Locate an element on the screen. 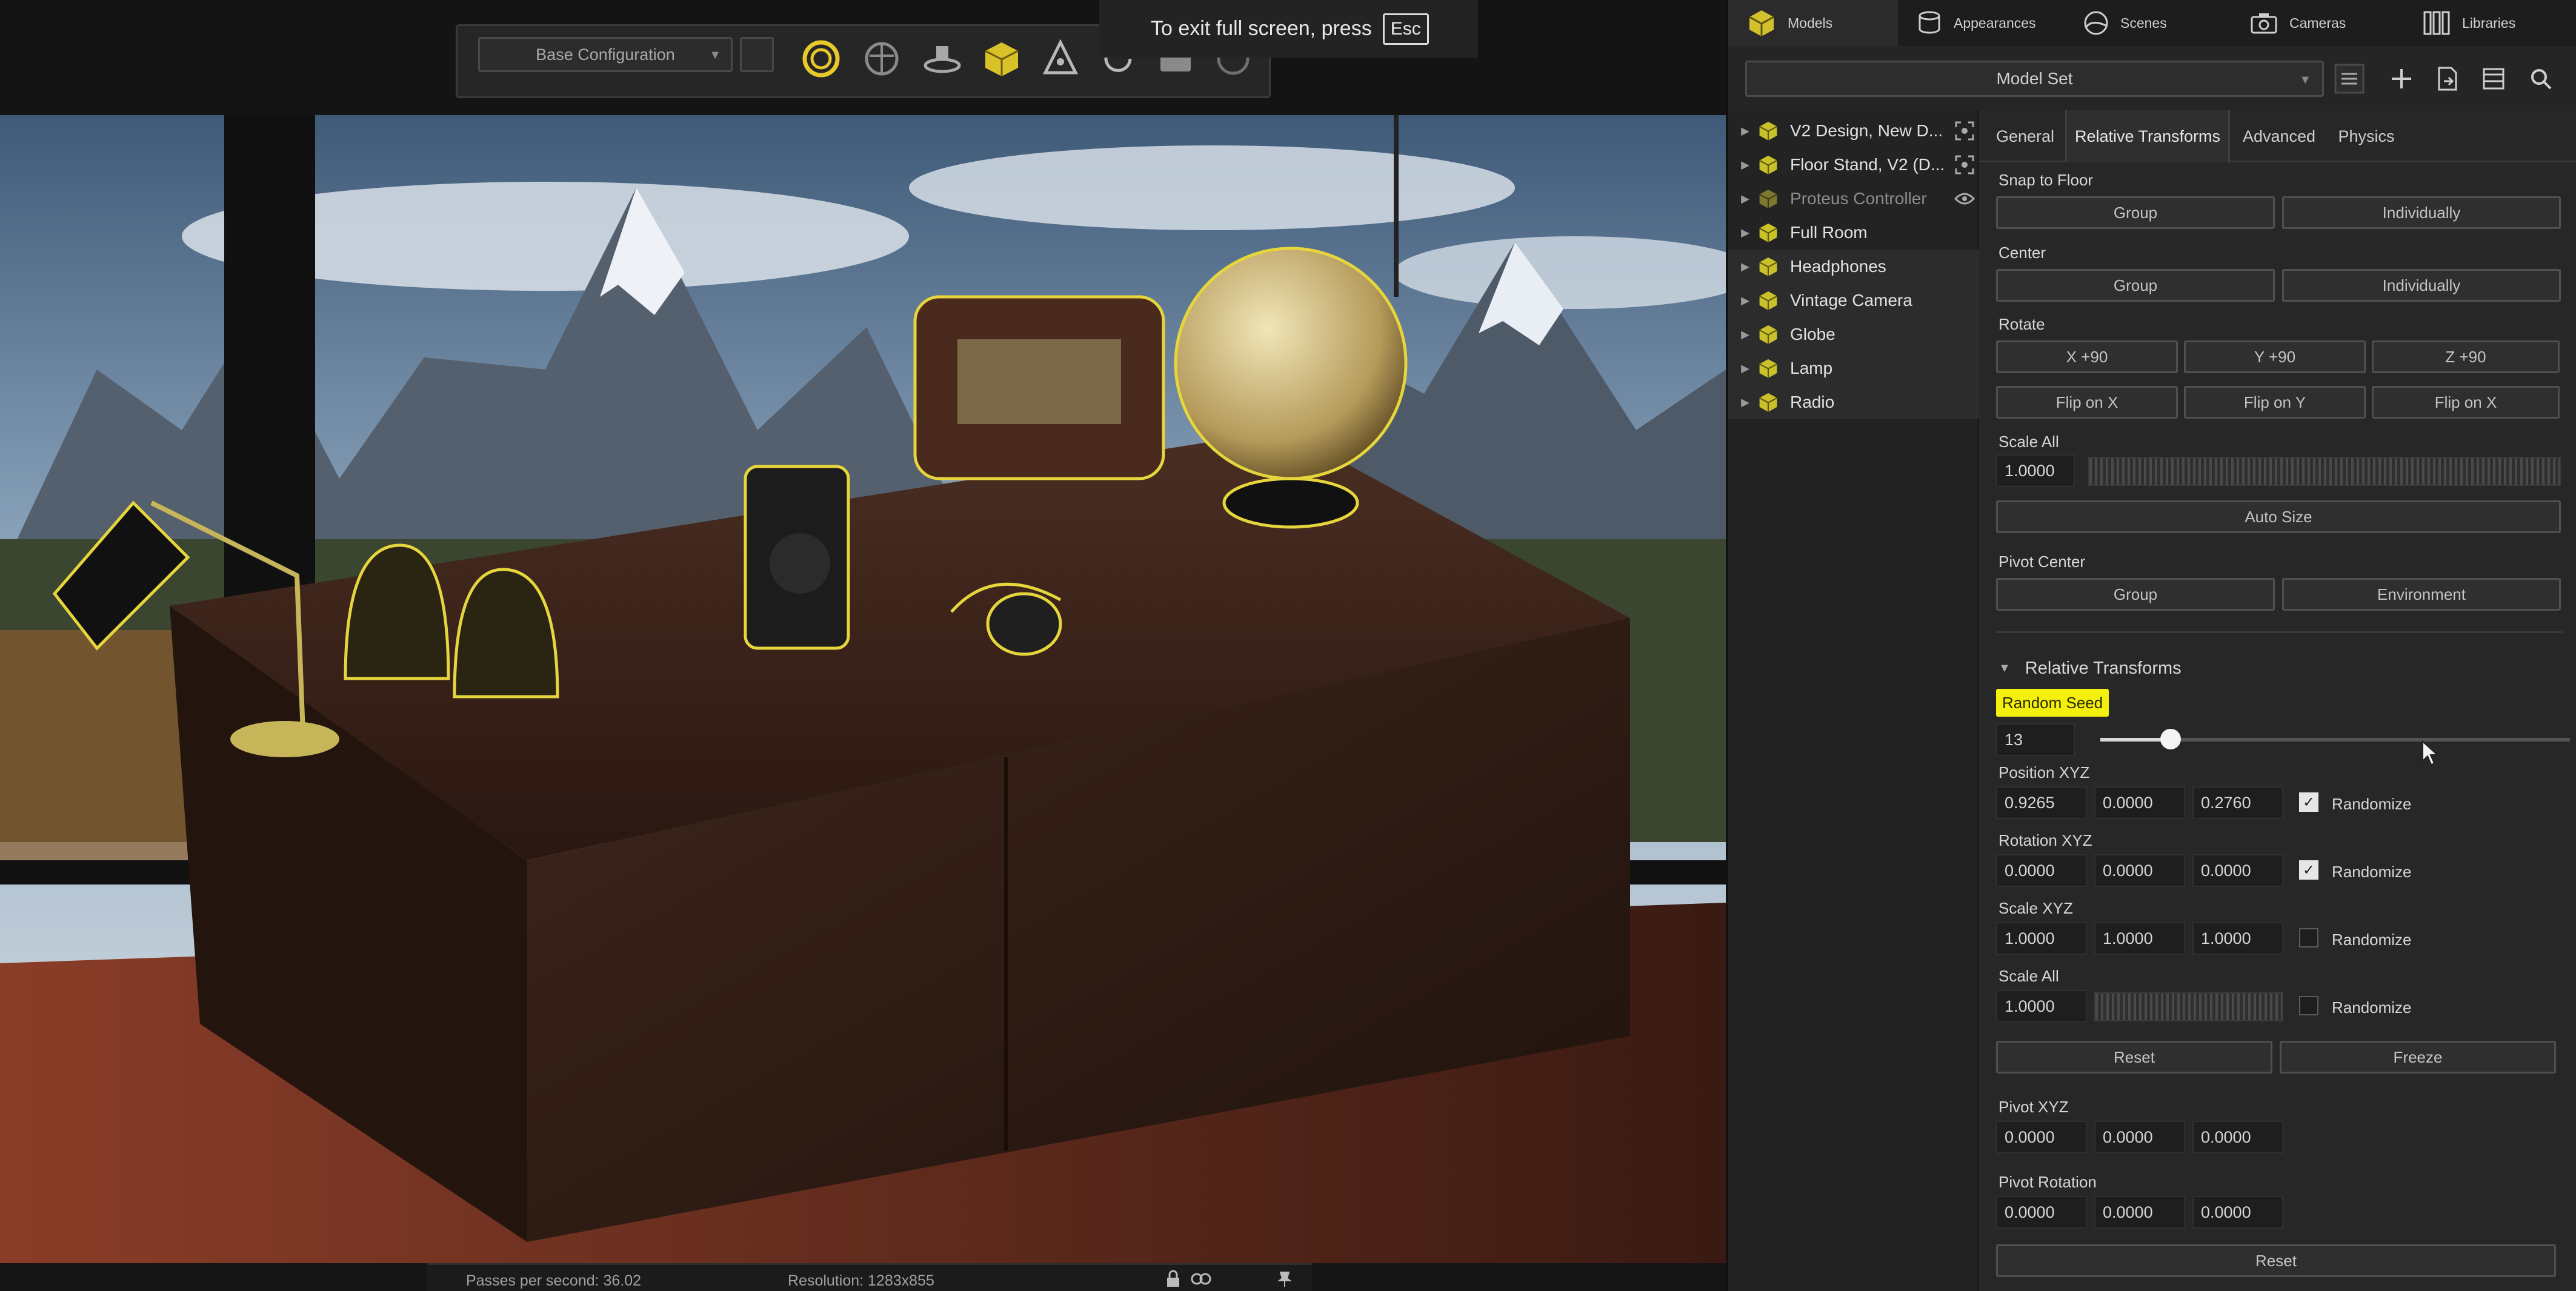  turntable-icon is located at coordinates (942, 59).